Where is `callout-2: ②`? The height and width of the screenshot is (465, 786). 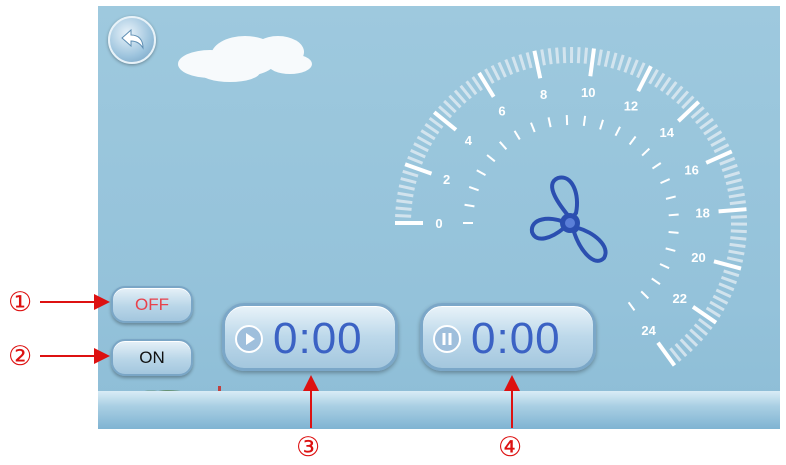 callout-2: ② is located at coordinates (20, 356).